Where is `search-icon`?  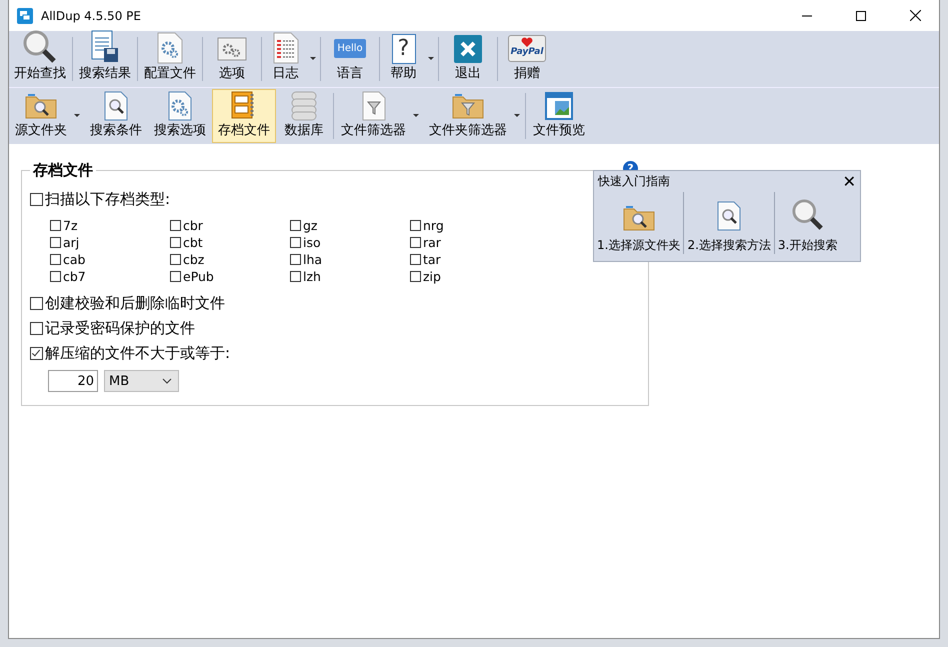 search-icon is located at coordinates (808, 215).